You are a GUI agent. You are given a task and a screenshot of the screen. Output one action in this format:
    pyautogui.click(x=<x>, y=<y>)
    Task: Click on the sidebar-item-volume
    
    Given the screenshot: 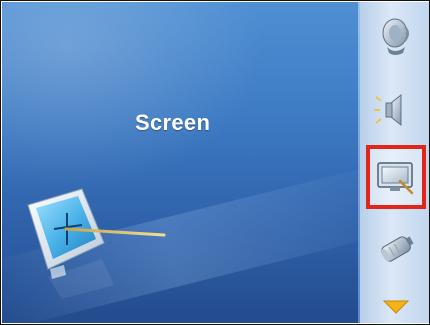 What is the action you would take?
    pyautogui.click(x=396, y=110)
    